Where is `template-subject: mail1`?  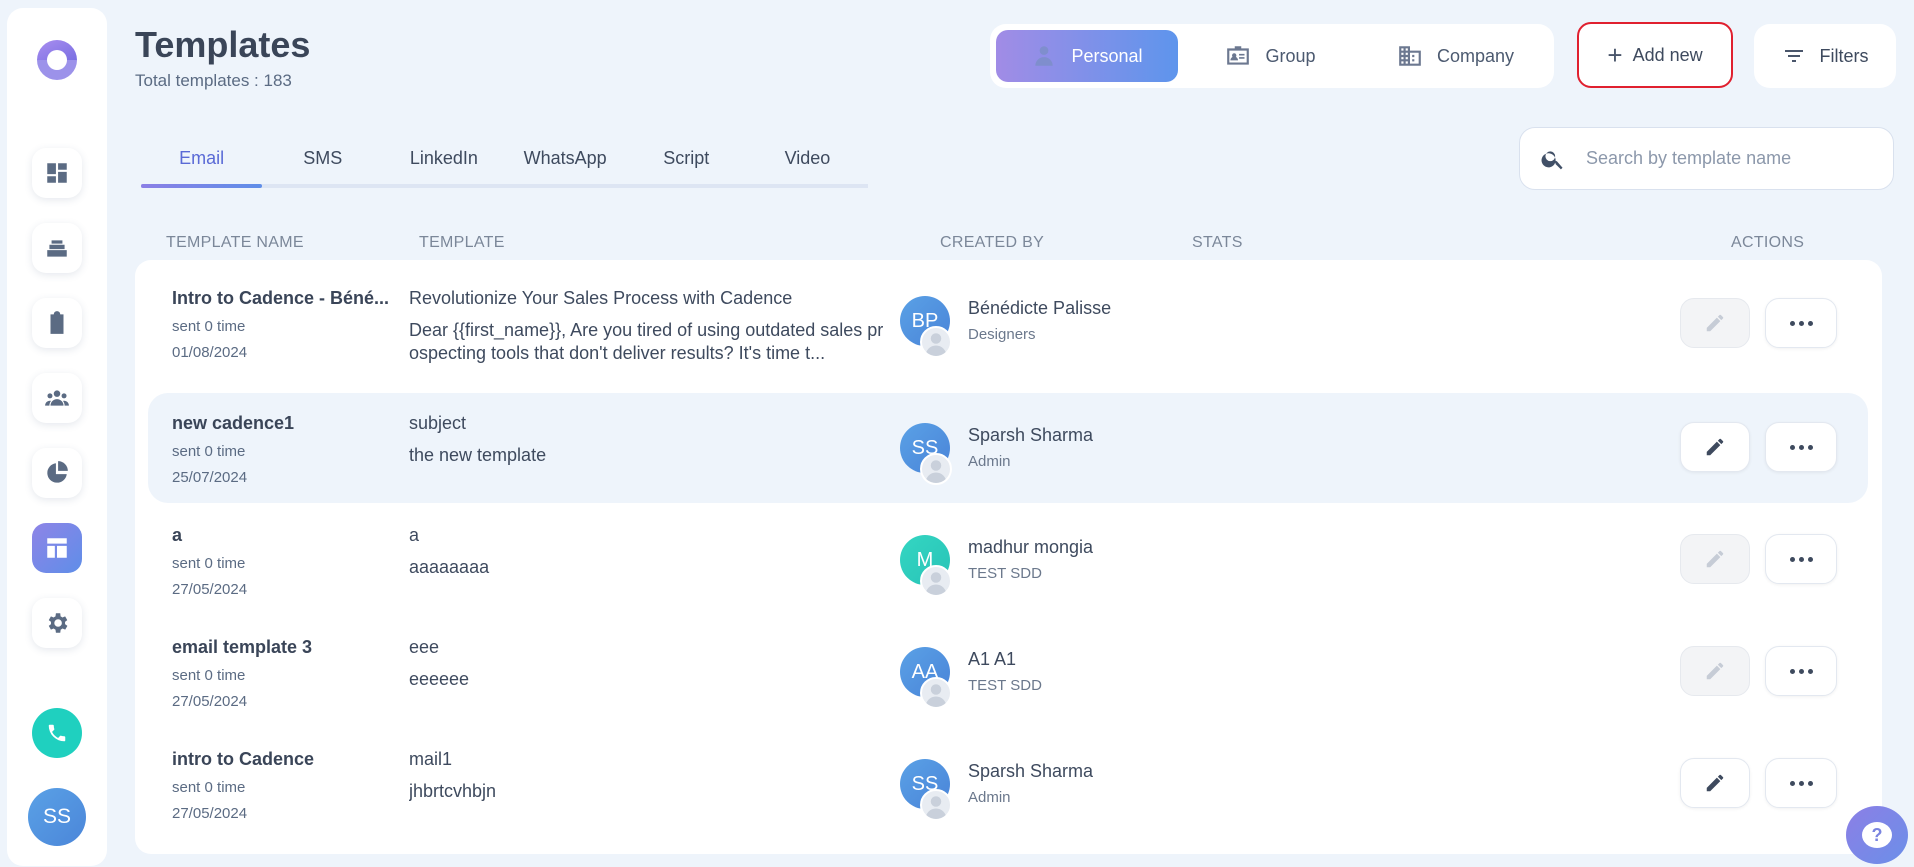
template-subject: mail1 is located at coordinates (431, 759).